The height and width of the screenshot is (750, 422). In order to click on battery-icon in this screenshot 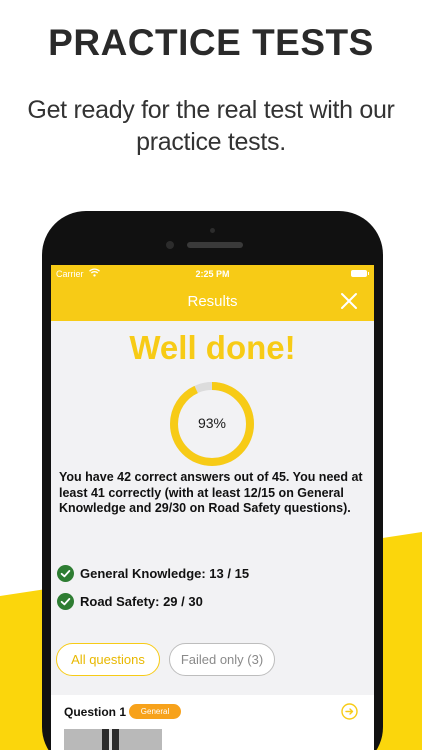, I will do `click(360, 273)`.